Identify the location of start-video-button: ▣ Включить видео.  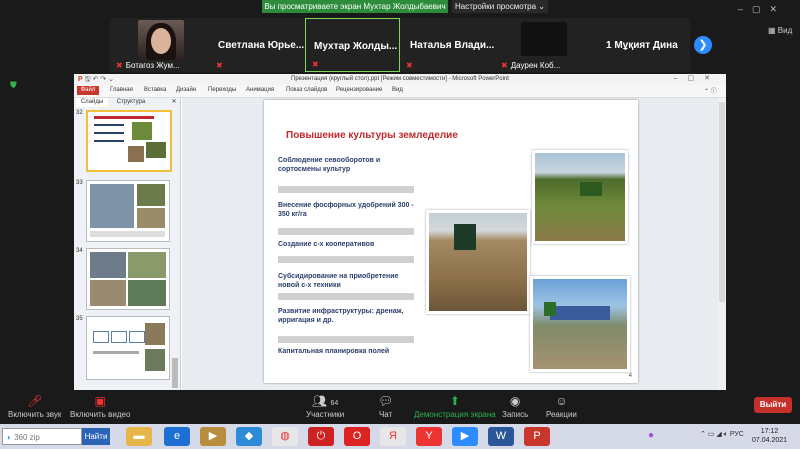
(100, 406).